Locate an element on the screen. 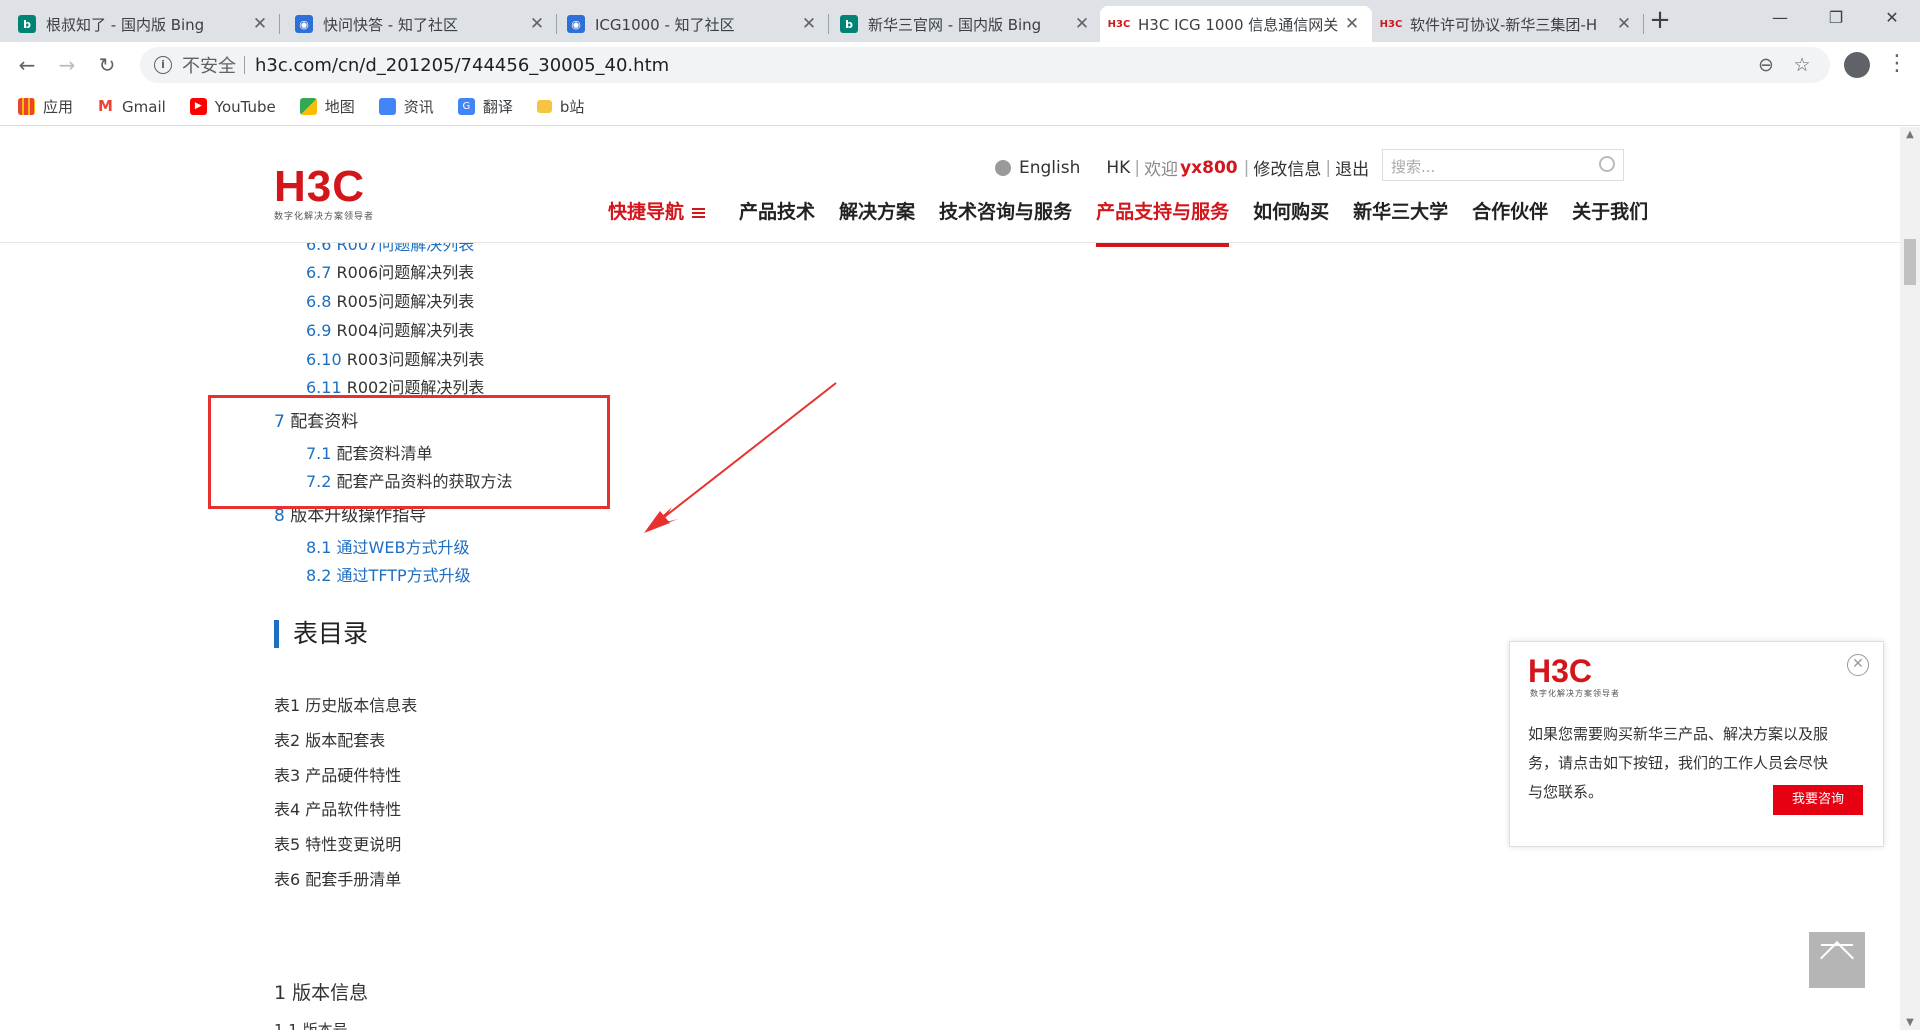  close-icon: ✕ is located at coordinates (1858, 665).